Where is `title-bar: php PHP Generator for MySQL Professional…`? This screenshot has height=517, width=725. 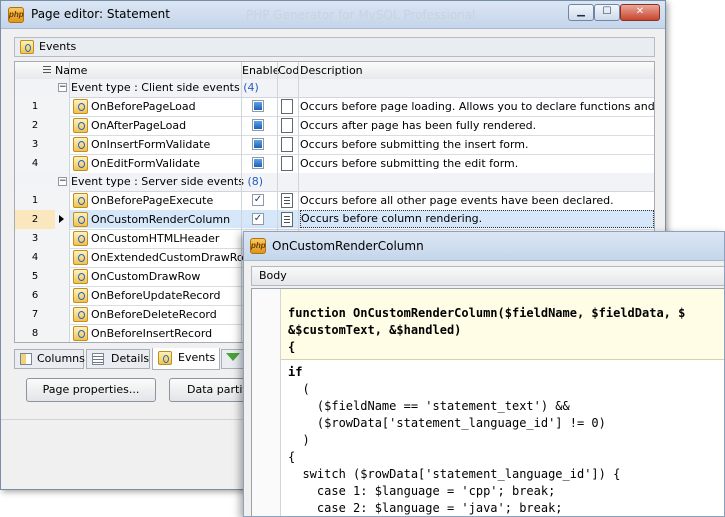 title-bar: php PHP Generator for MySQL Professional… is located at coordinates (333, 15).